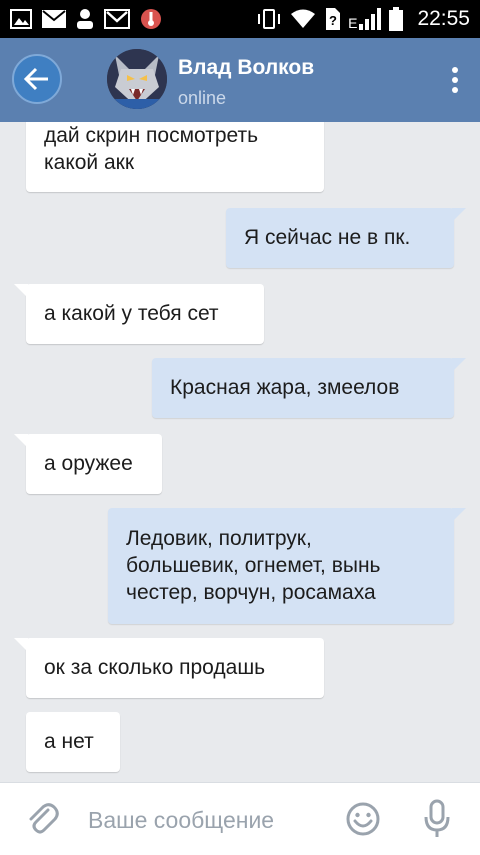  Describe the element at coordinates (202, 98) in the screenshot. I see `contact-status: online` at that location.